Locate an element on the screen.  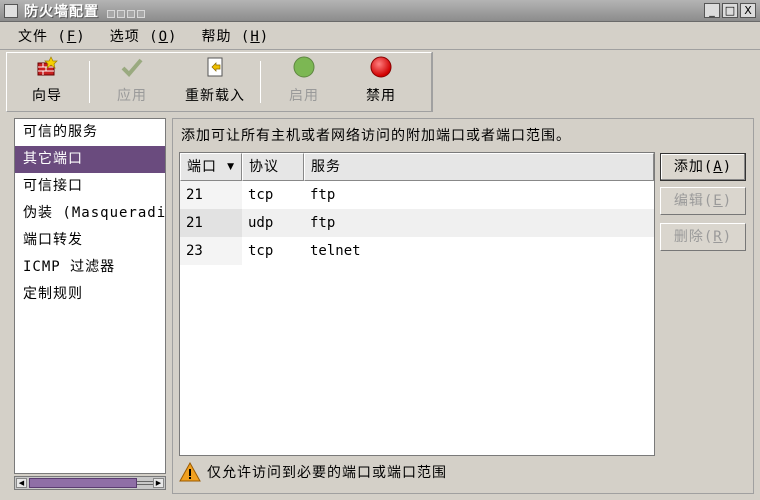
reload-icon is located at coordinates (215, 67).